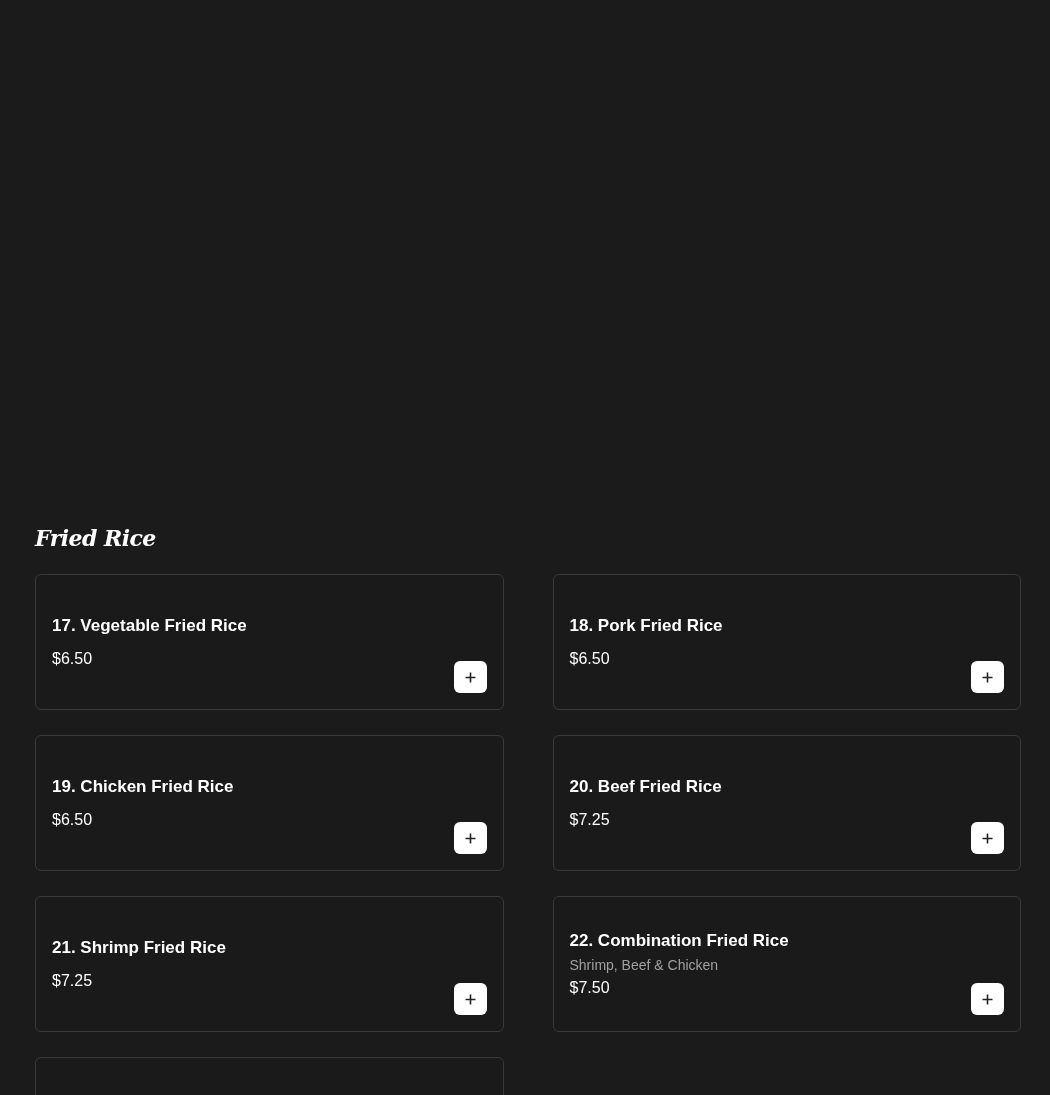  Describe the element at coordinates (589, 987) in the screenshot. I see `item-price: $7.50` at that location.